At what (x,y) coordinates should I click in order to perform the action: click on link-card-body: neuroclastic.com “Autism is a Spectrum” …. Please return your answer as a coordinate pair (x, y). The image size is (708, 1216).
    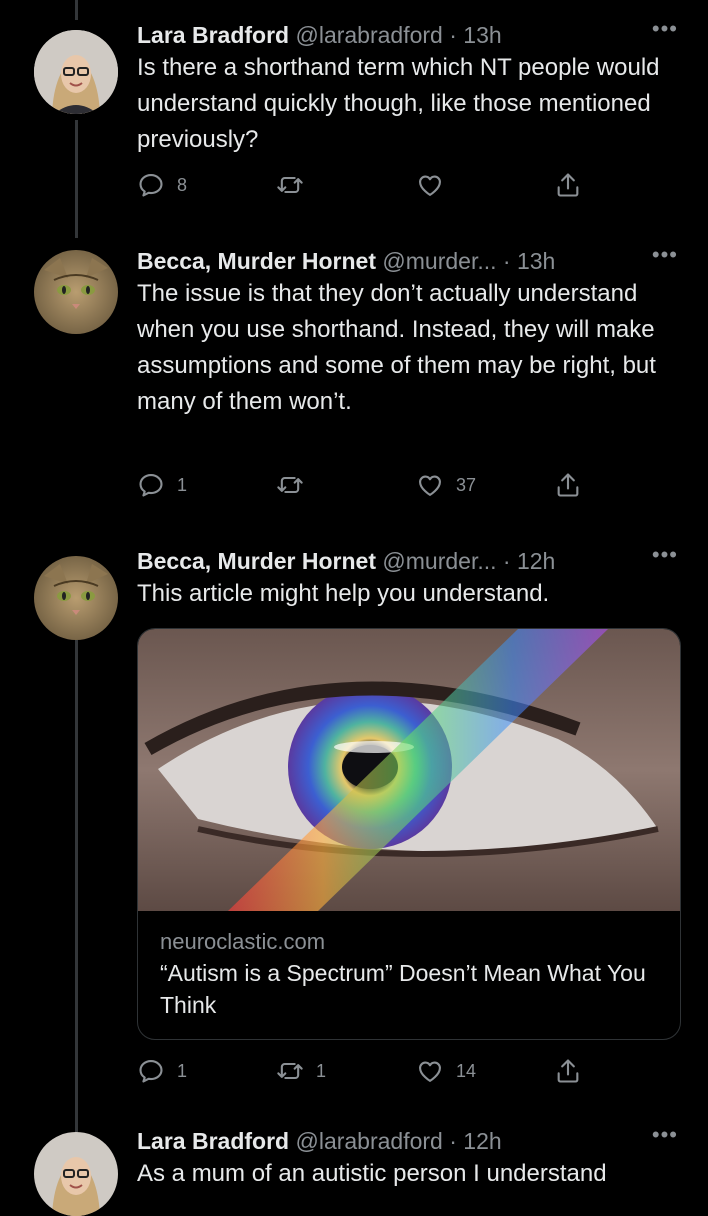
    Looking at the image, I should click on (409, 975).